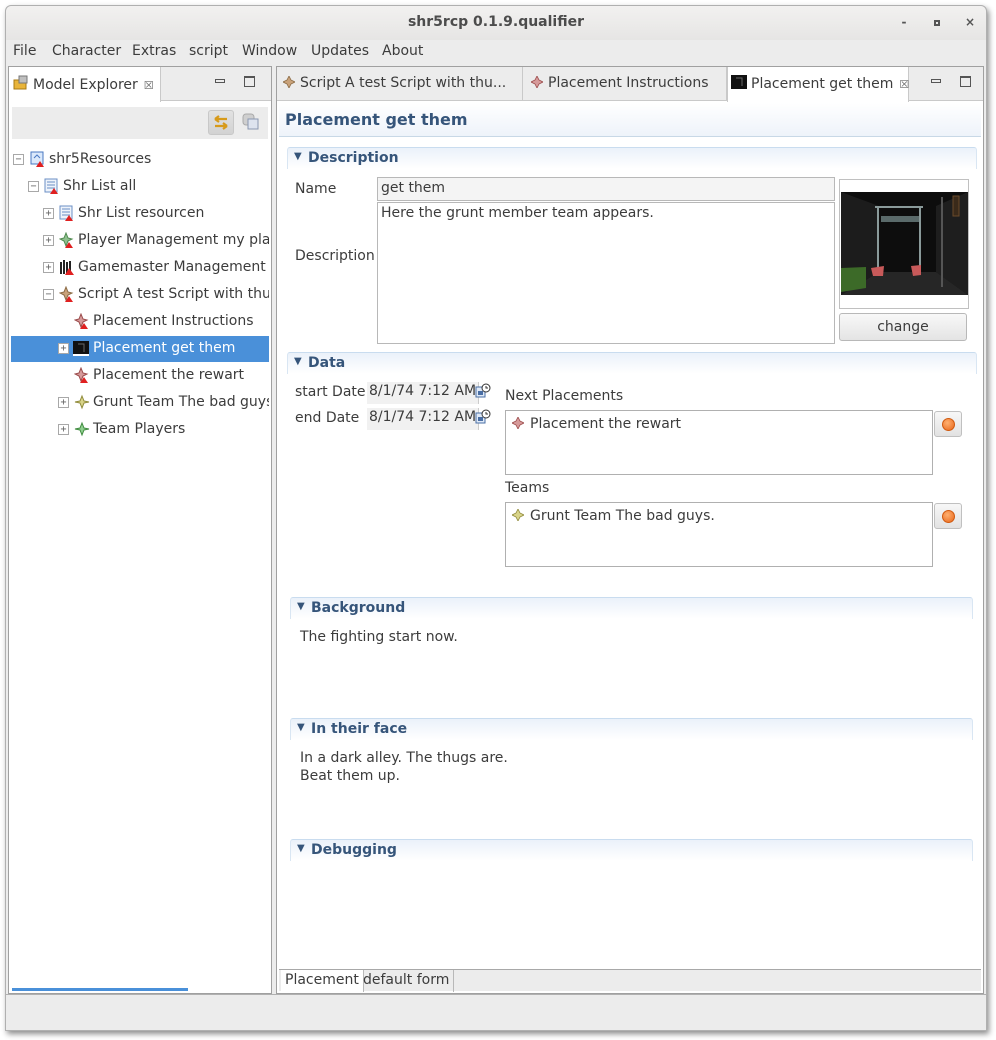  I want to click on tab-label: Placement Instructions, so click(628, 83).